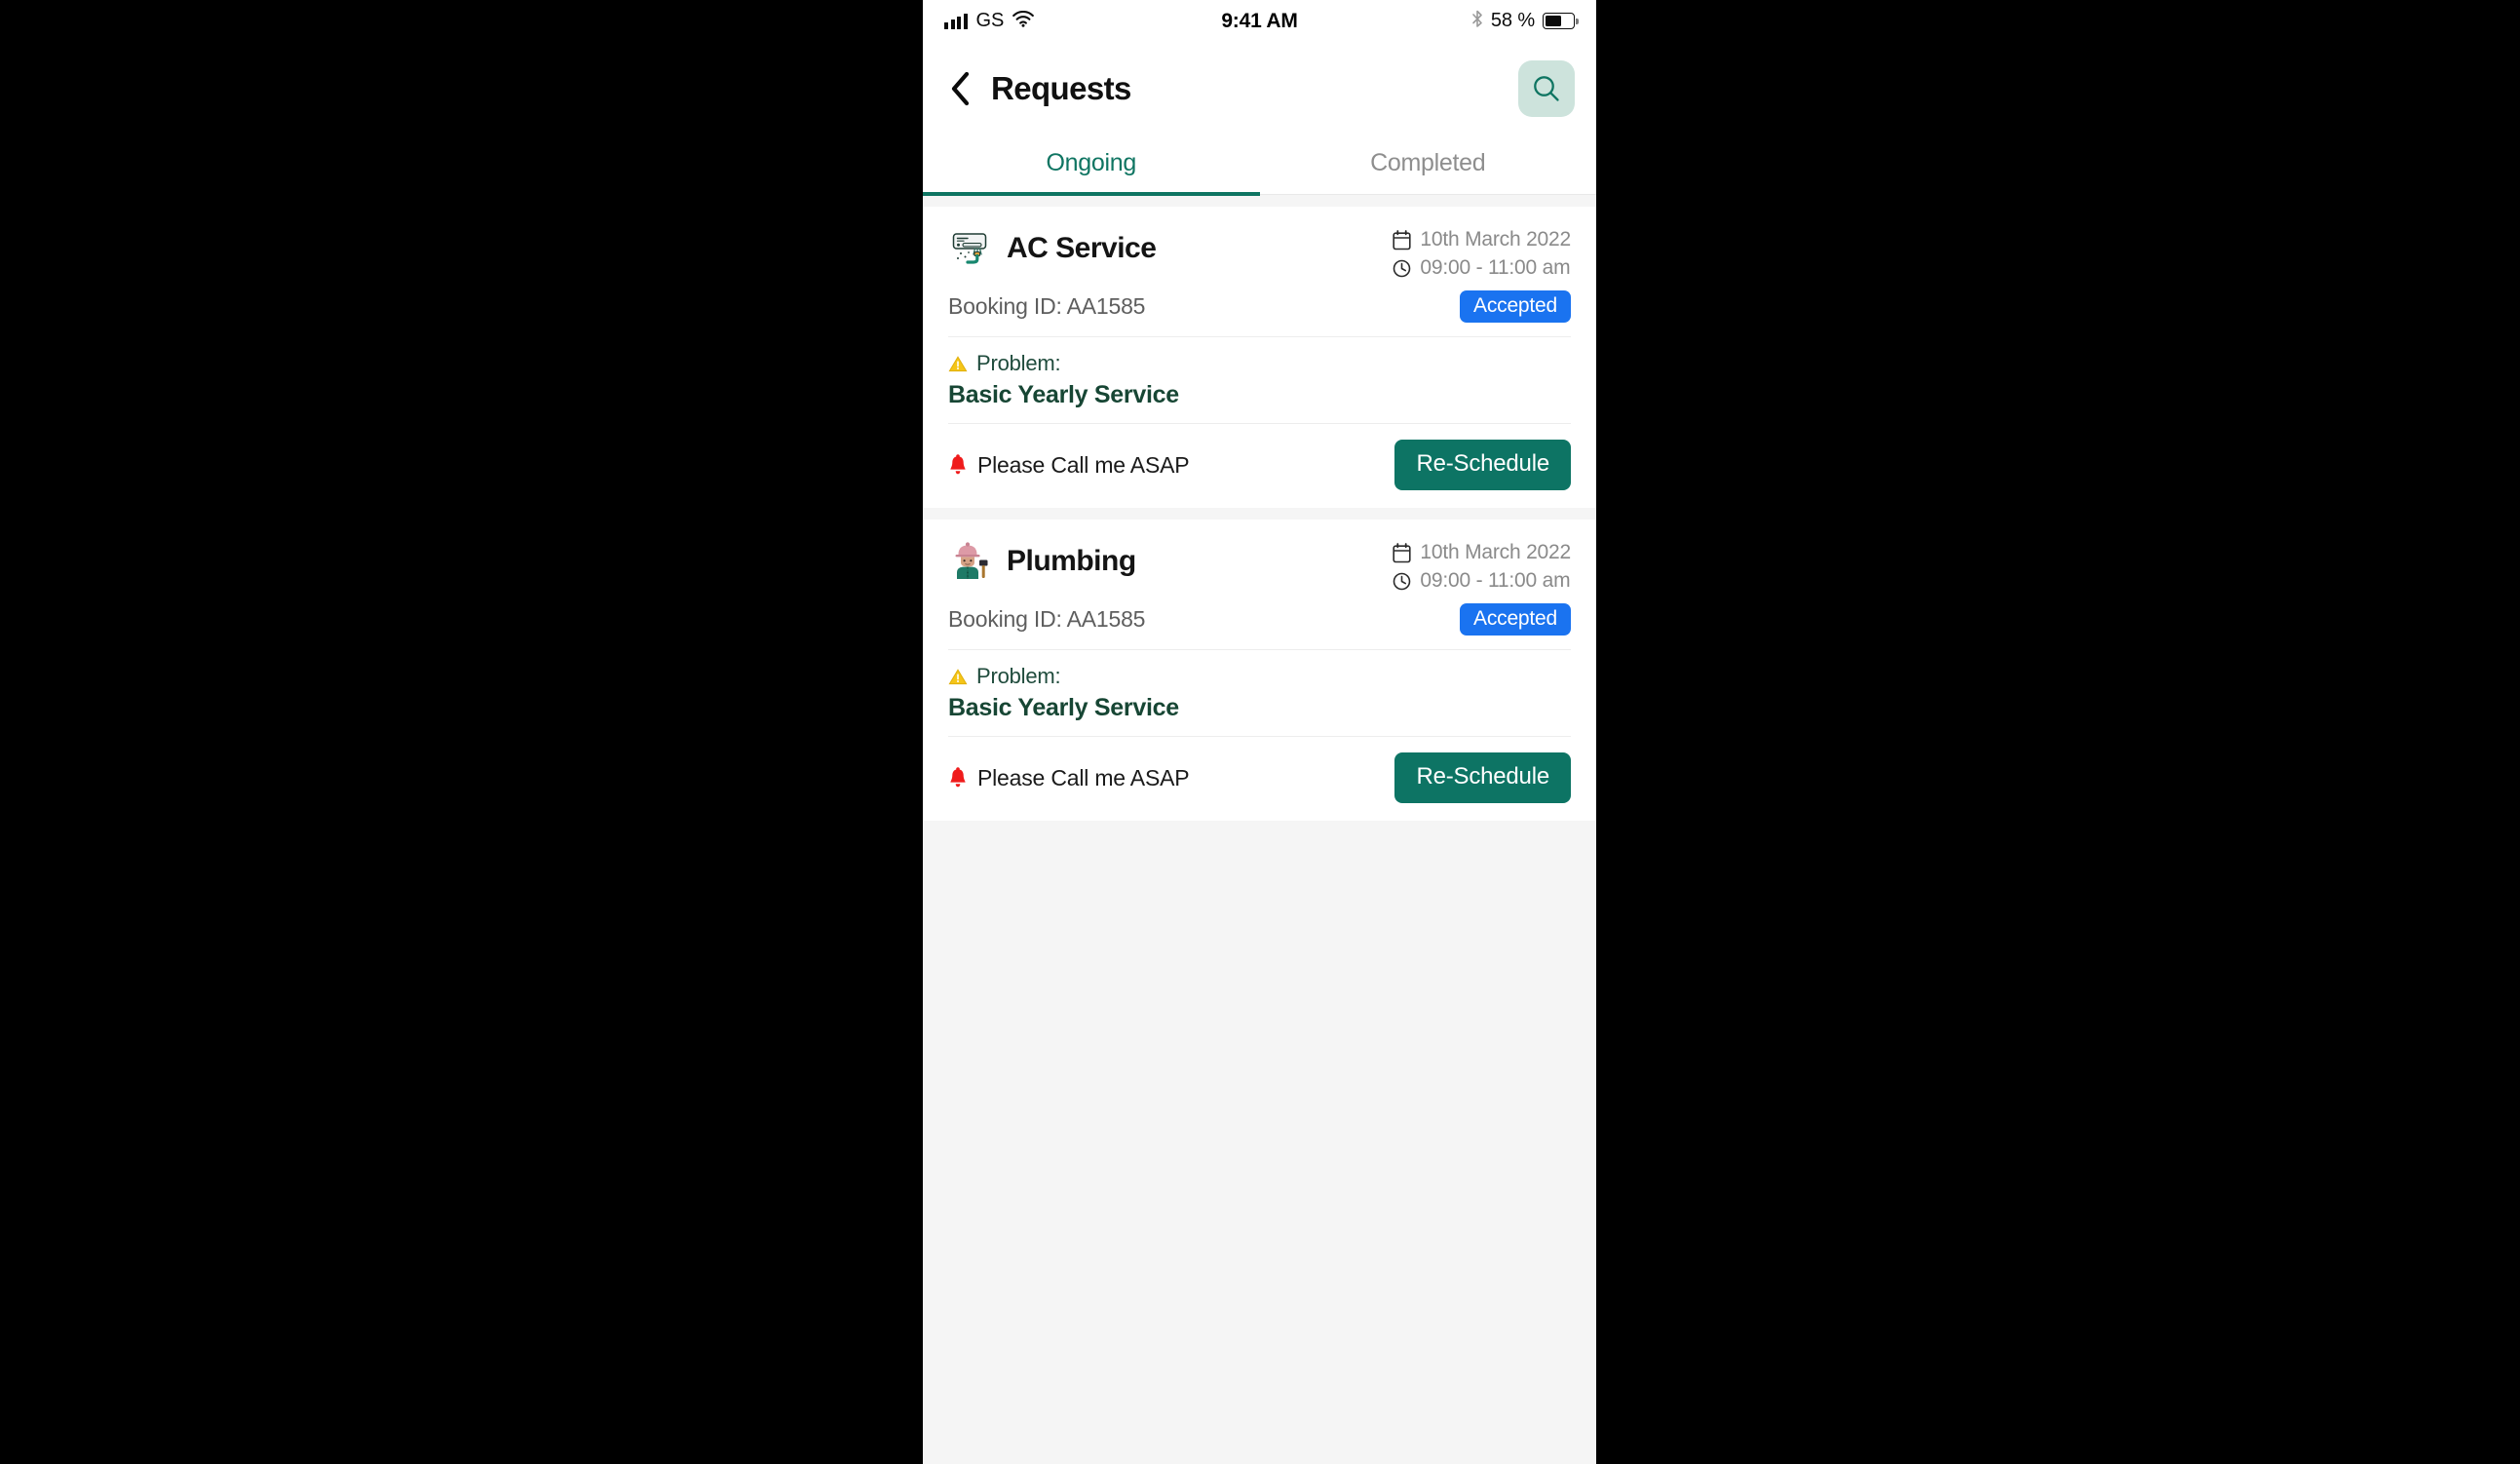  What do you see at coordinates (960, 88) in the screenshot?
I see `chevron-left-icon` at bounding box center [960, 88].